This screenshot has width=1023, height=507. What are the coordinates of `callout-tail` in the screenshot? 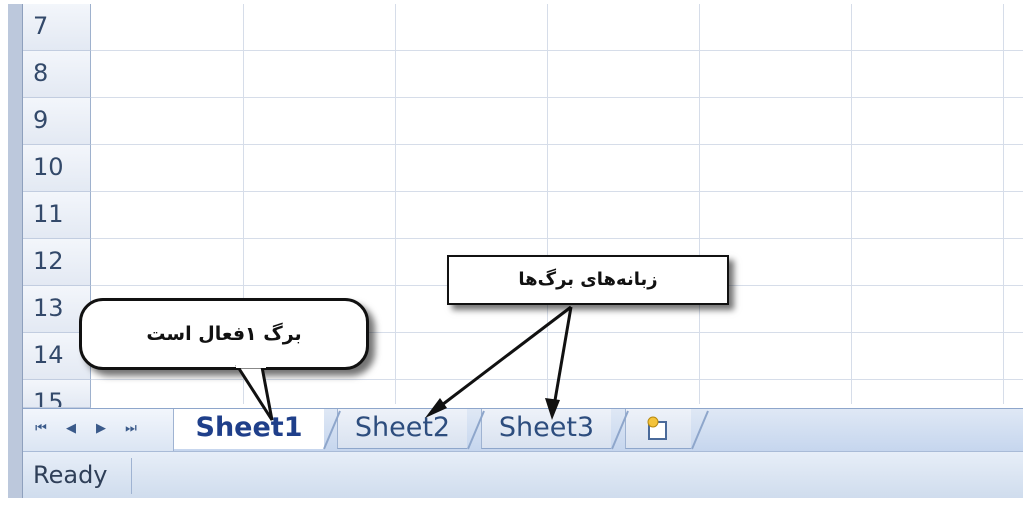 It's located at (254, 393).